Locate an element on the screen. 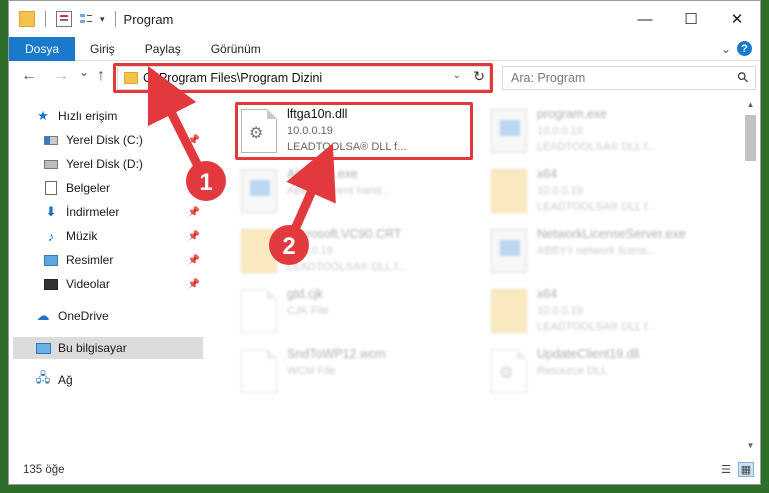 Image resolution: width=769 pixels, height=493 pixels. sidebar-item-label: Belgeler is located at coordinates (88, 188).